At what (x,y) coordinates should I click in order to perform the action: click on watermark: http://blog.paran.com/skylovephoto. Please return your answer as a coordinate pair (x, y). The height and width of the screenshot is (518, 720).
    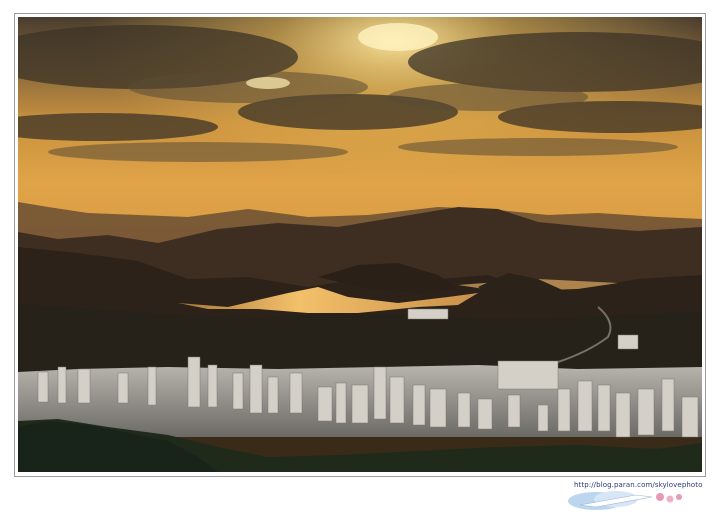
    Looking at the image, I should click on (631, 496).